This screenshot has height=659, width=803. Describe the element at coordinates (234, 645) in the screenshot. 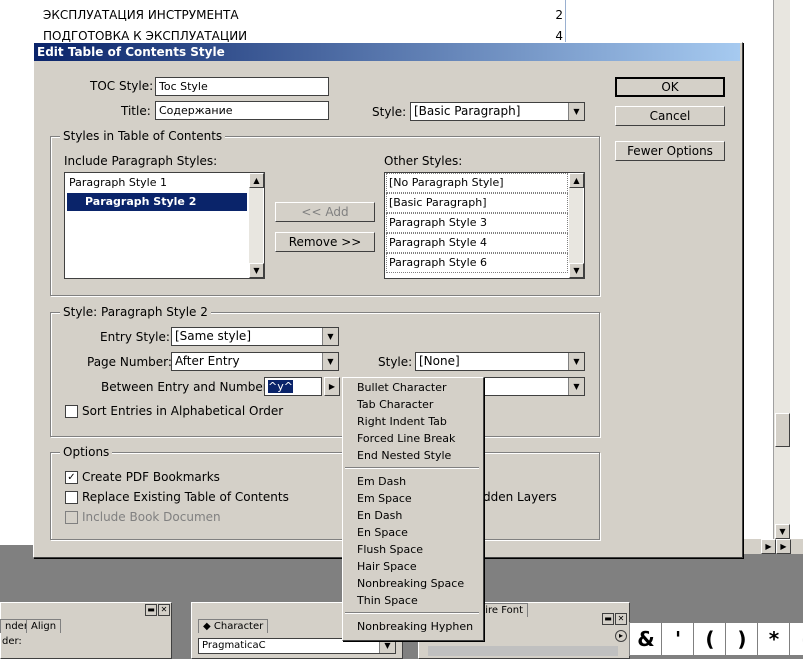

I see `font-family-value: PragmaticaC` at that location.